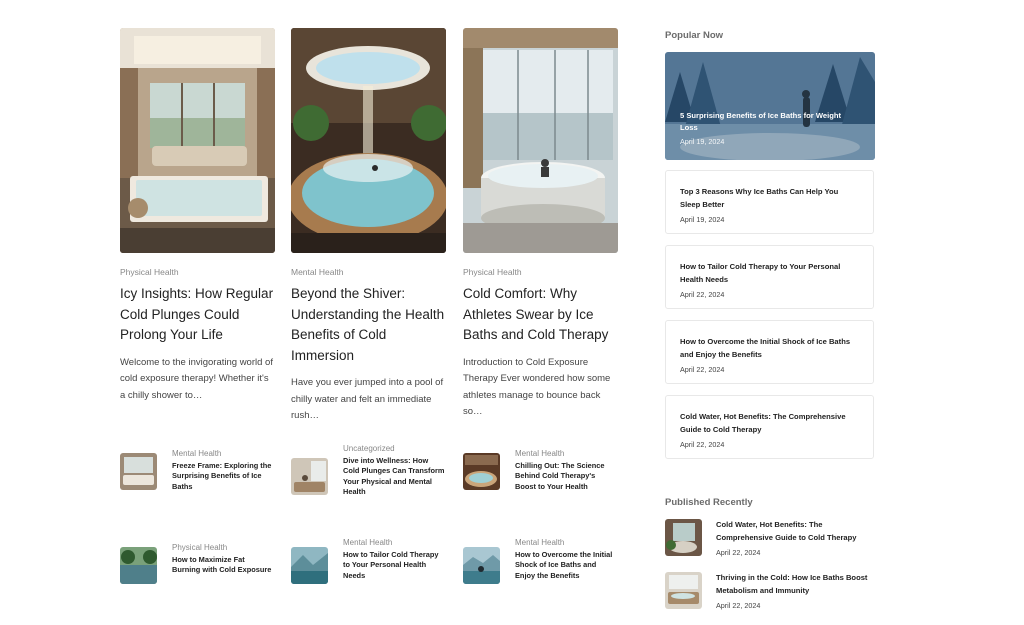 The width and height of the screenshot is (1024, 625). I want to click on ice-tub-image, so click(540, 140).